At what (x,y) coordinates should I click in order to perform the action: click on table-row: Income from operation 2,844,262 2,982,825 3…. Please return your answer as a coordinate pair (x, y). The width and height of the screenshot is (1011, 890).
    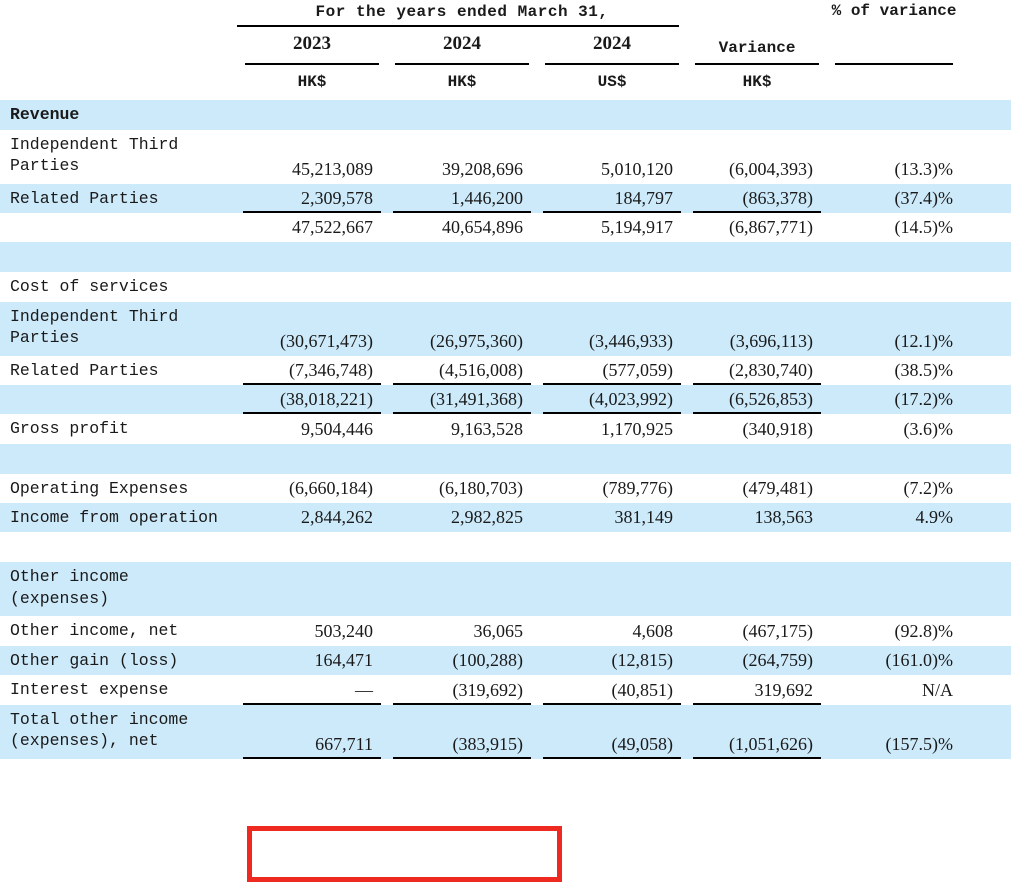
    Looking at the image, I should click on (505, 518).